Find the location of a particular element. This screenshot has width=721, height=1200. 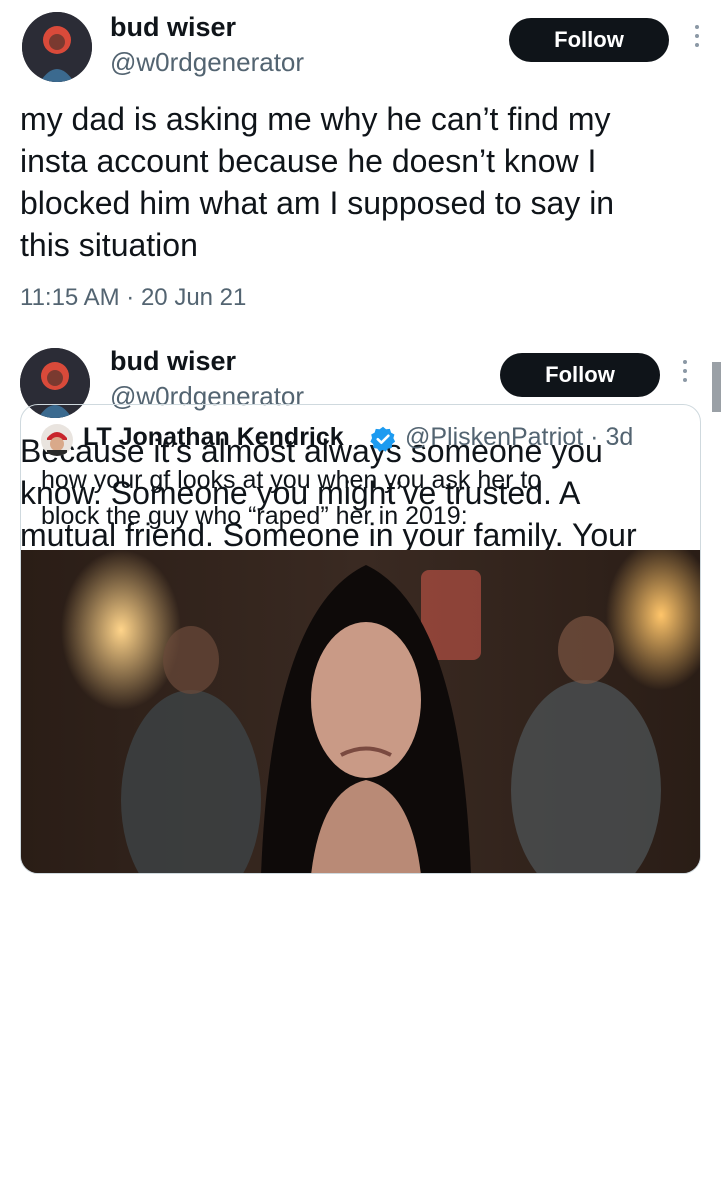

scrollbar-thumb is located at coordinates (716, 387).